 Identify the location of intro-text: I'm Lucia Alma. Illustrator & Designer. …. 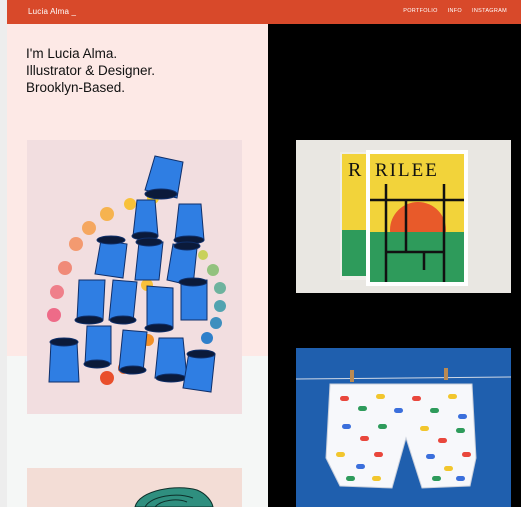
(90, 70).